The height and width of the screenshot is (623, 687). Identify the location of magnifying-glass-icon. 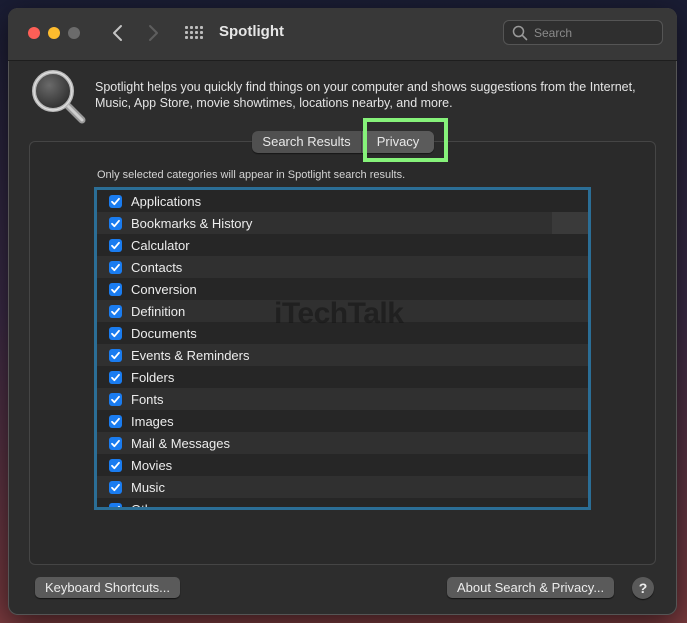
(59, 97).